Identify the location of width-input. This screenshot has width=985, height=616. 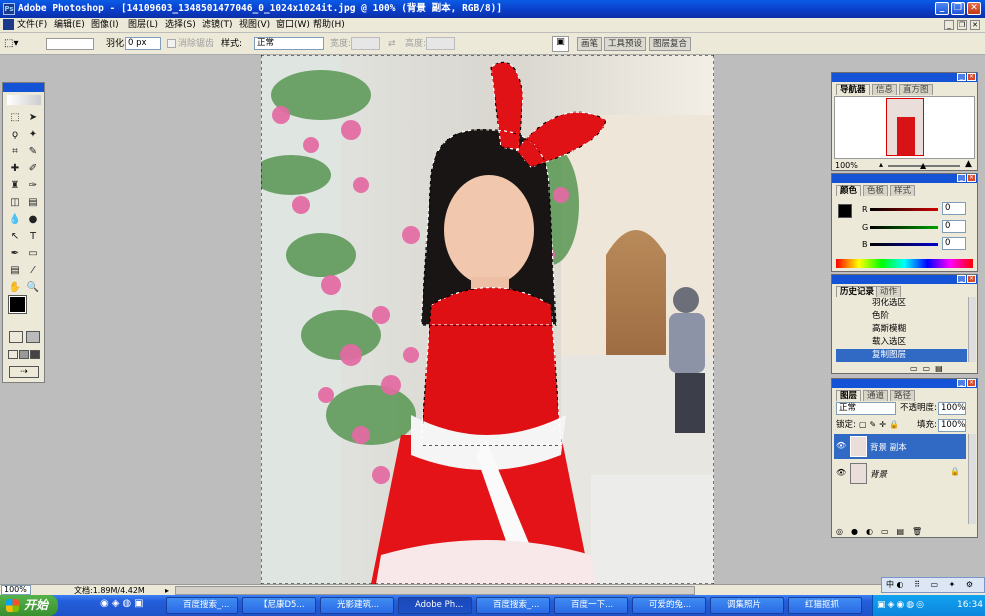
(365, 43).